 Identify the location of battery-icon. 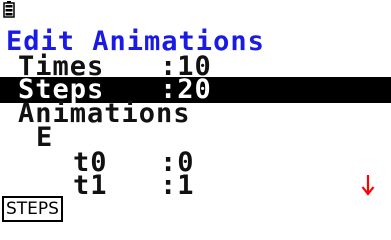
(9, 9).